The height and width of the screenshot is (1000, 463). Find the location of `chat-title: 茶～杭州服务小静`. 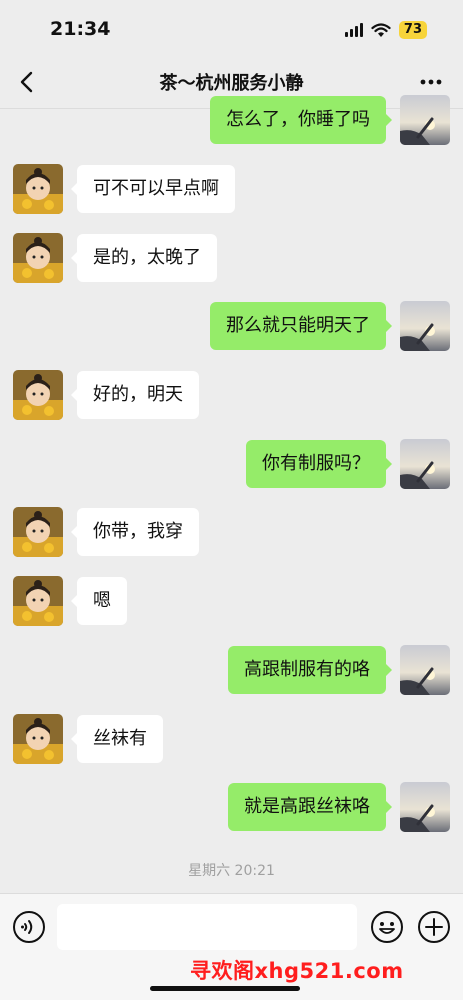

chat-title: 茶～杭州服务小静 is located at coordinates (231, 83).